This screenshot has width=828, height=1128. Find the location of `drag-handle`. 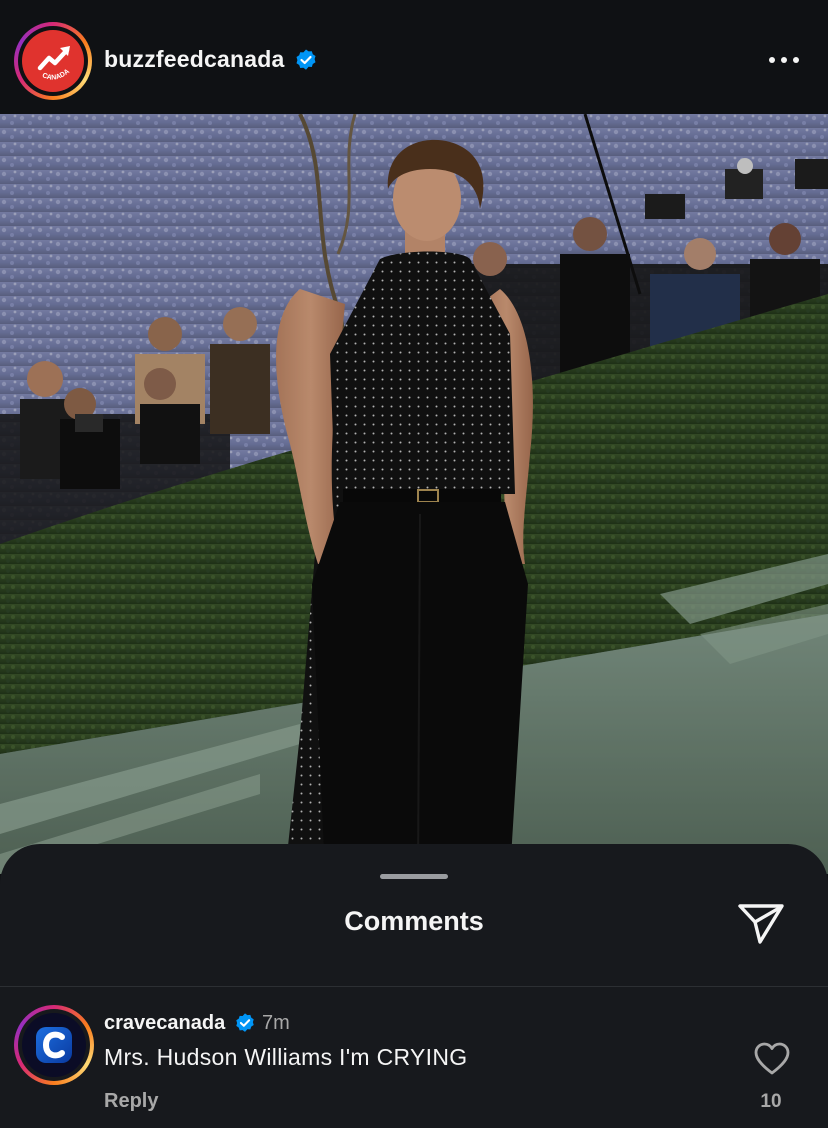

drag-handle is located at coordinates (414, 876).